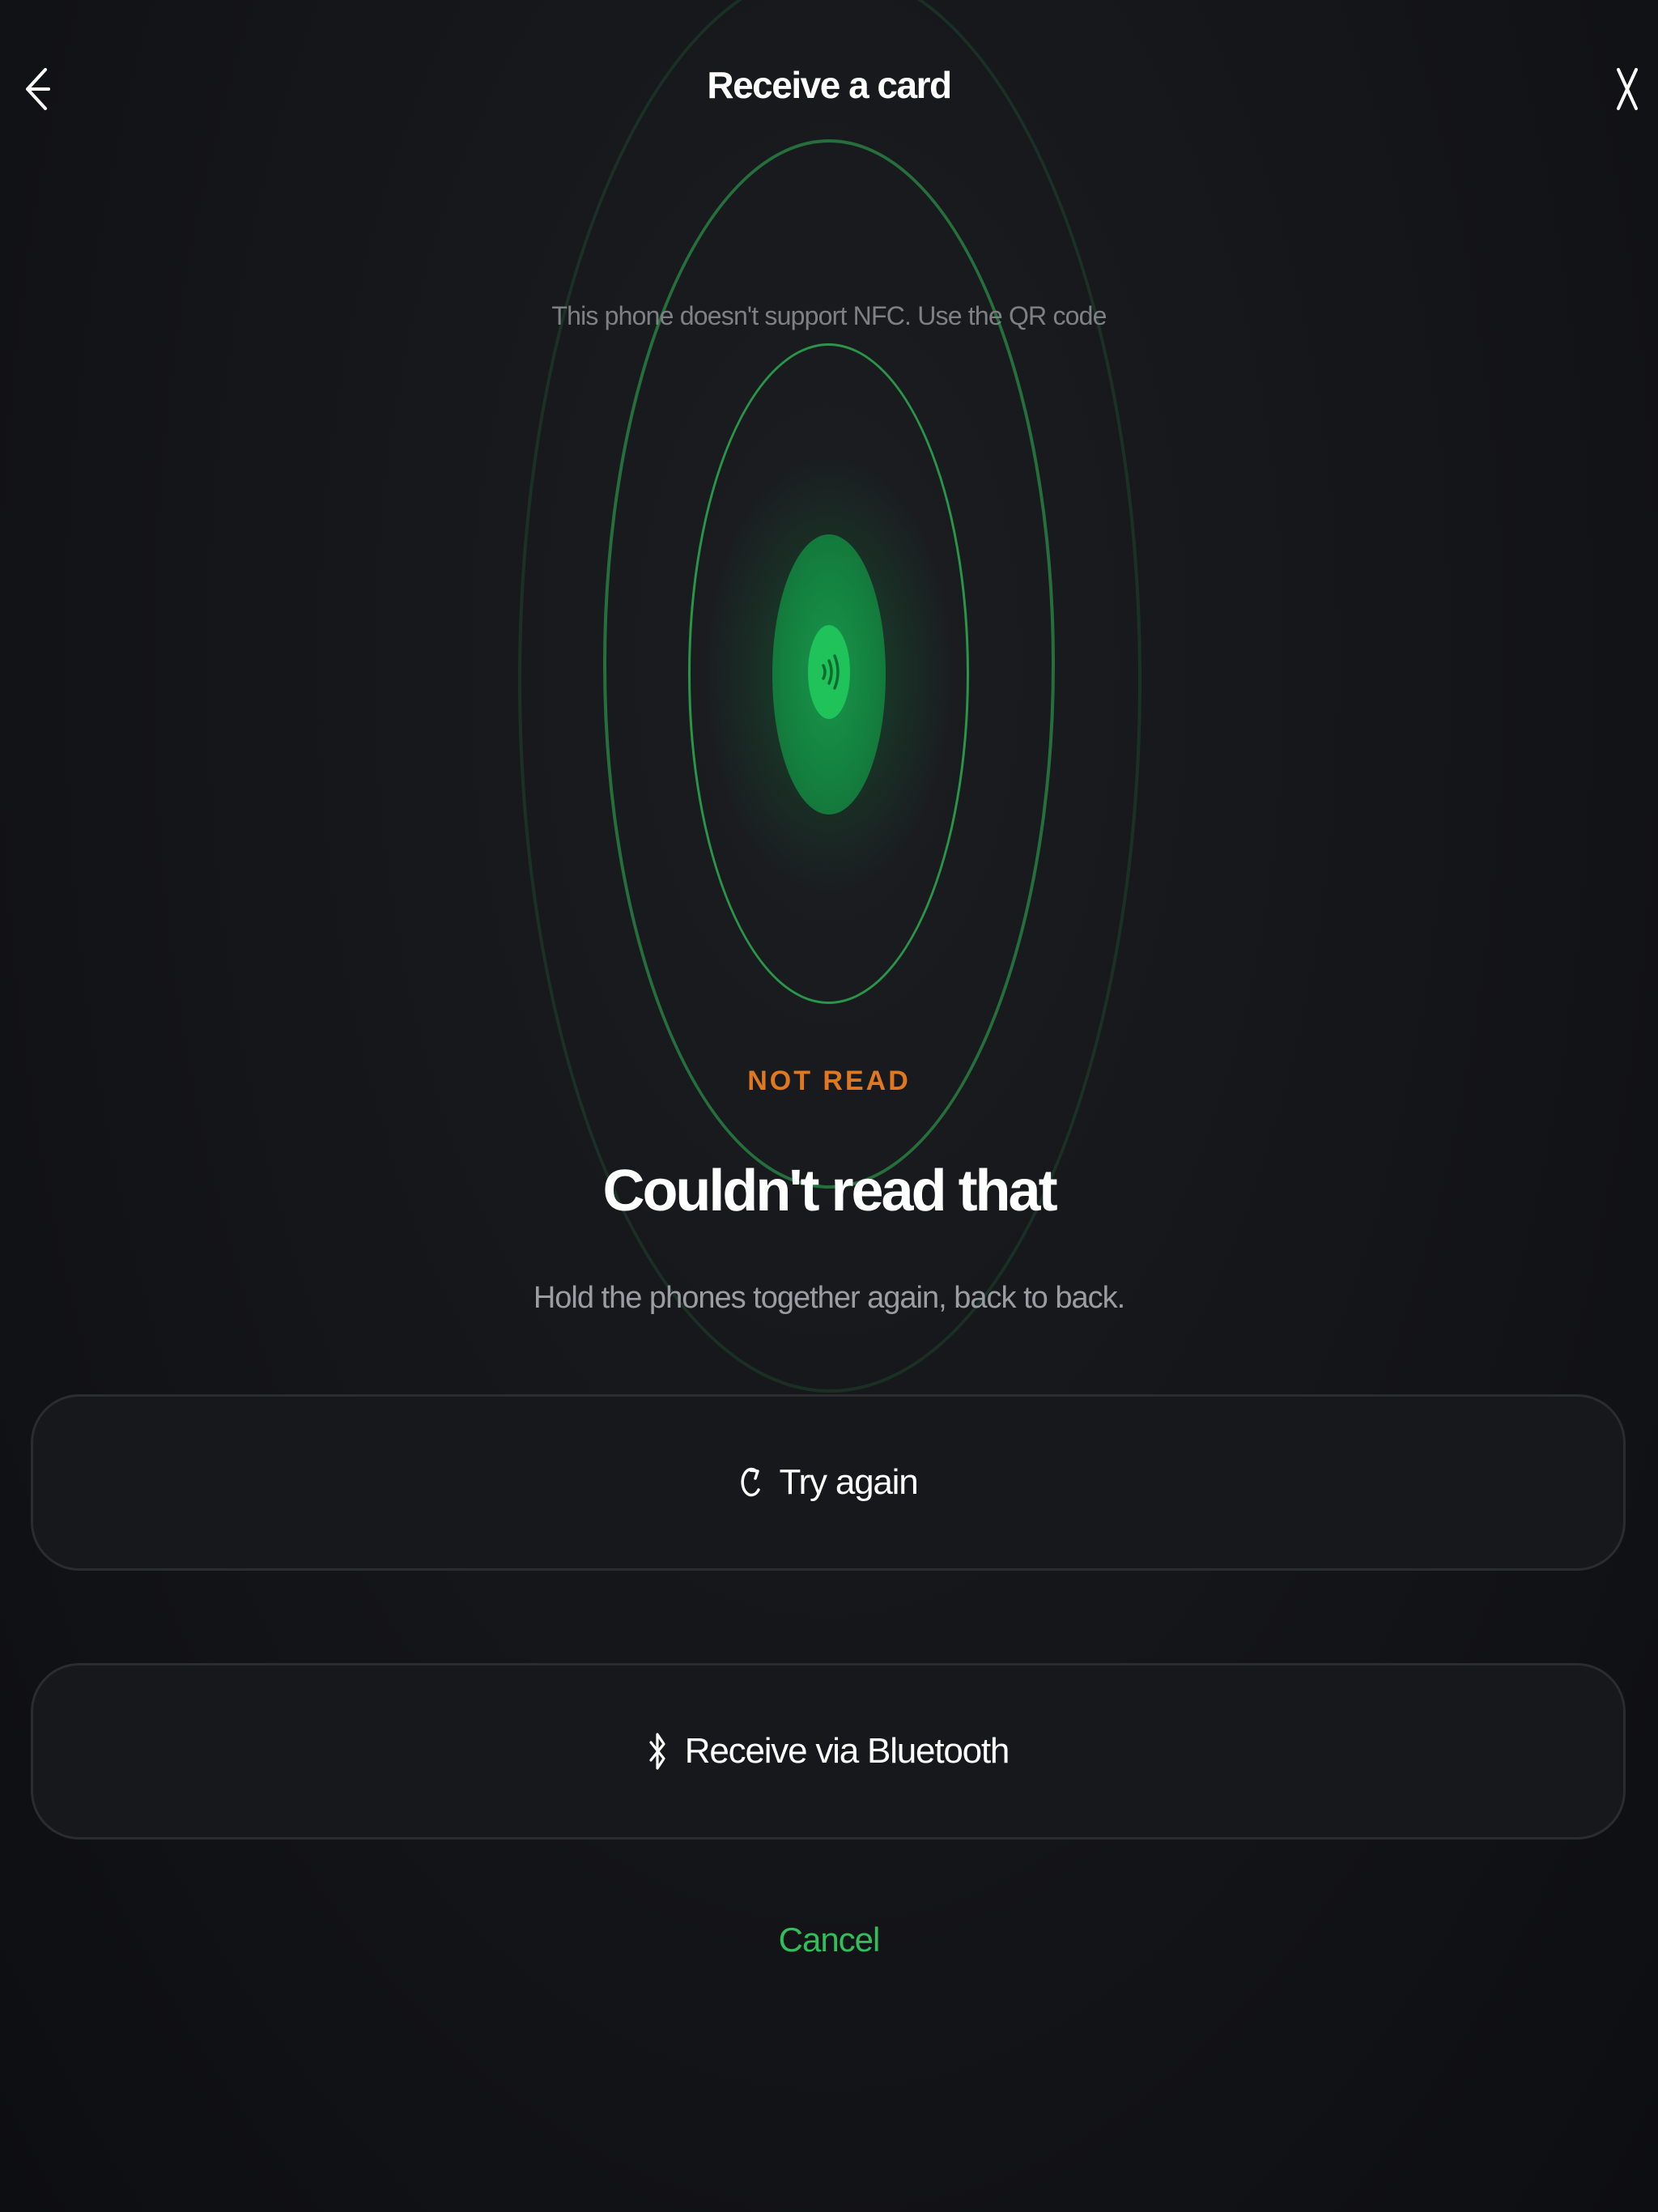 This screenshot has height=2212, width=1658. I want to click on cancel-link: Cancel, so click(829, 1945).